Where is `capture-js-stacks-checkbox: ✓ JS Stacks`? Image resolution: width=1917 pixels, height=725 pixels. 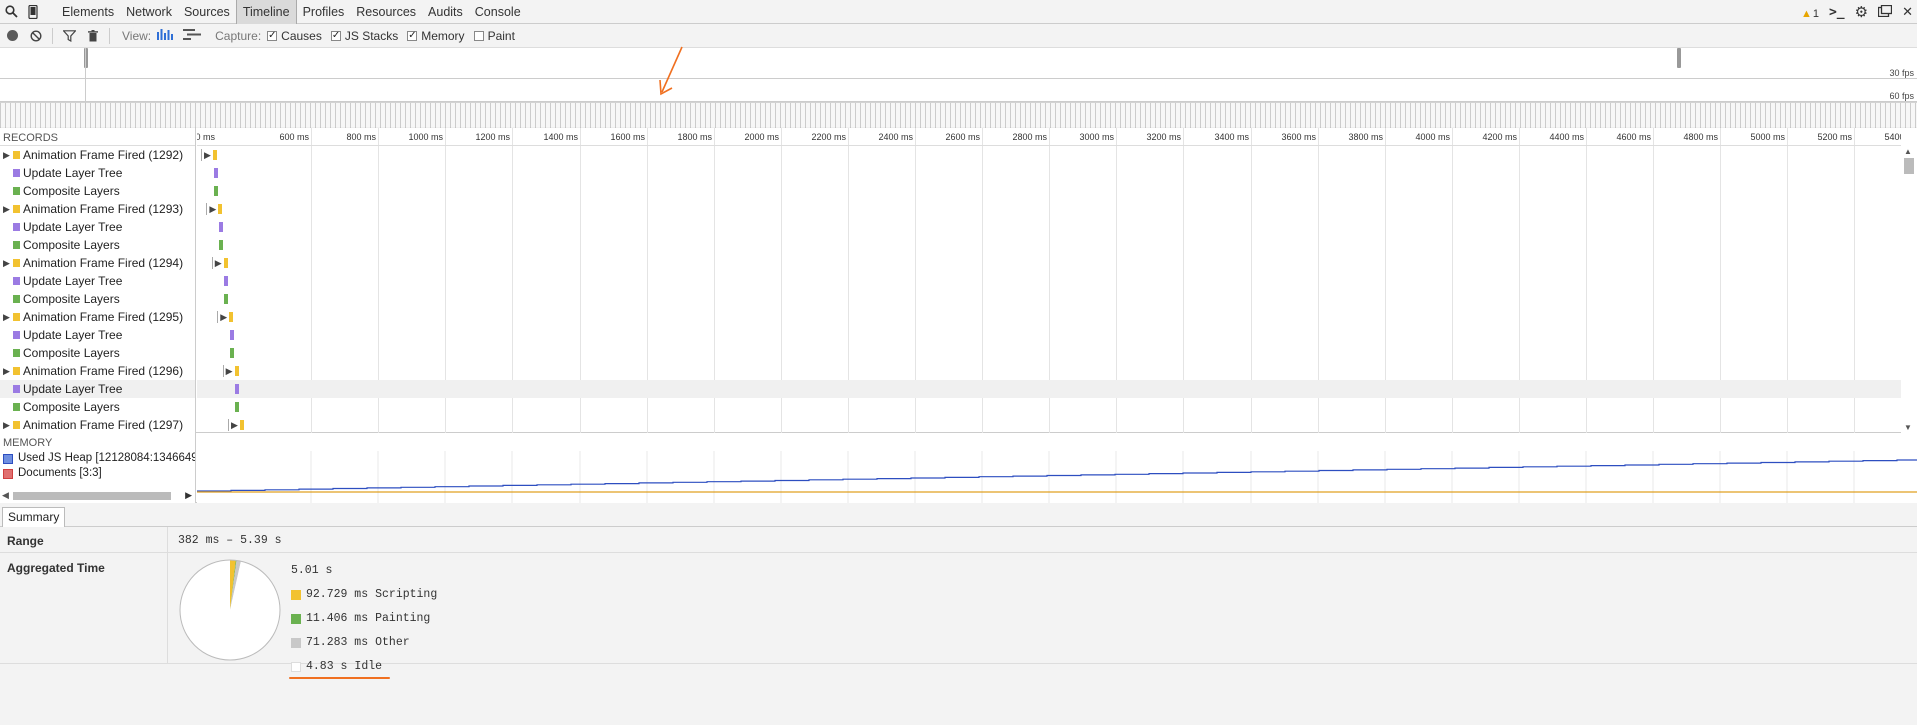
capture-js-stacks-checkbox: ✓ JS Stacks is located at coordinates (364, 36).